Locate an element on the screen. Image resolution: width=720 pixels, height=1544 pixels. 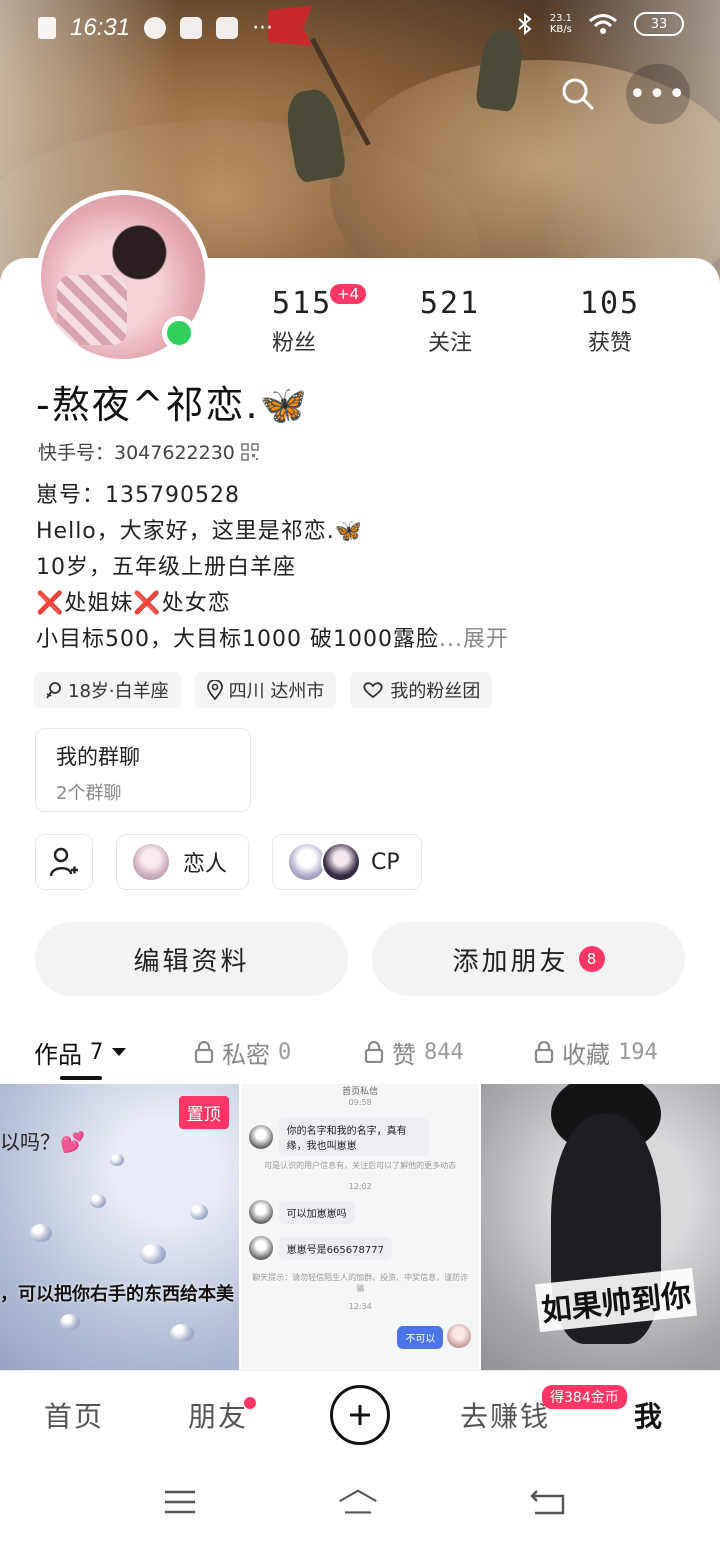
create-post-button is located at coordinates (360, 1415).